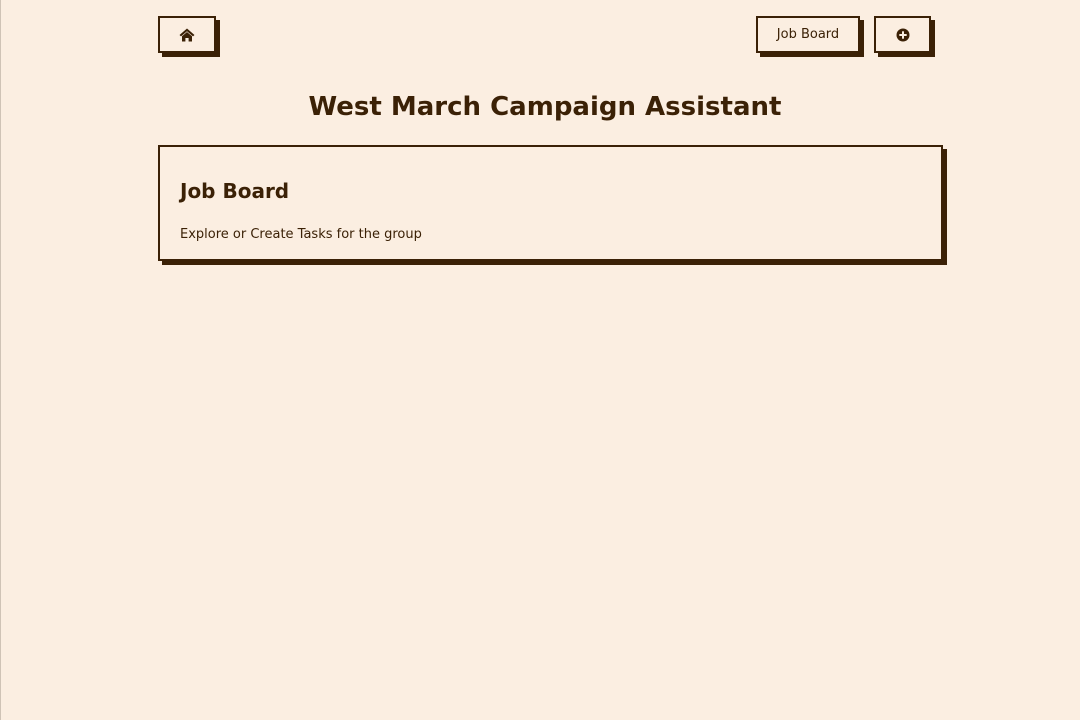 The image size is (1080, 720). I want to click on add-button, so click(902, 34).